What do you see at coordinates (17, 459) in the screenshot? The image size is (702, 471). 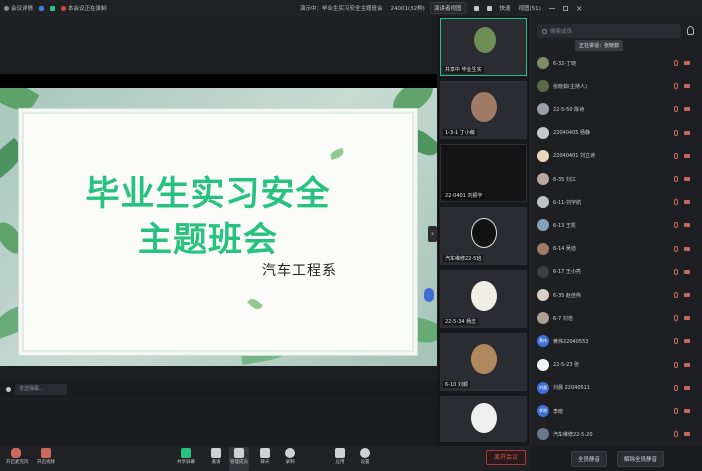 I see `mic-button: 开启麦克风` at bounding box center [17, 459].